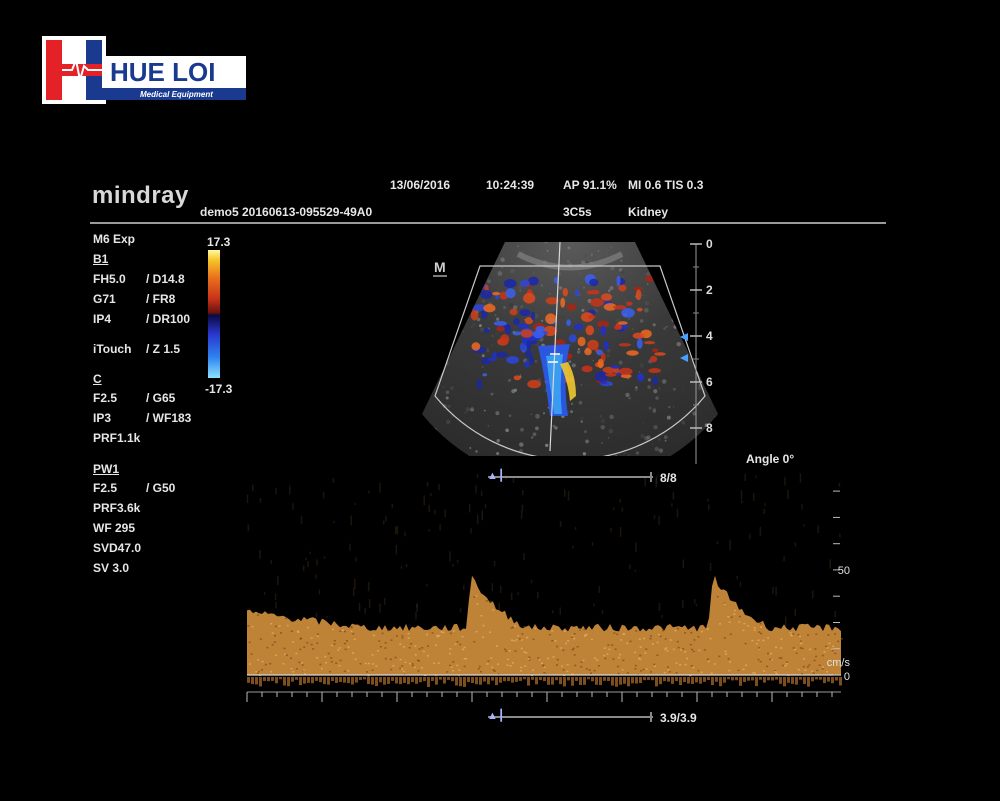  What do you see at coordinates (286, 212) in the screenshot?
I see `patient-id: demo5 20160613-095529-49A0` at bounding box center [286, 212].